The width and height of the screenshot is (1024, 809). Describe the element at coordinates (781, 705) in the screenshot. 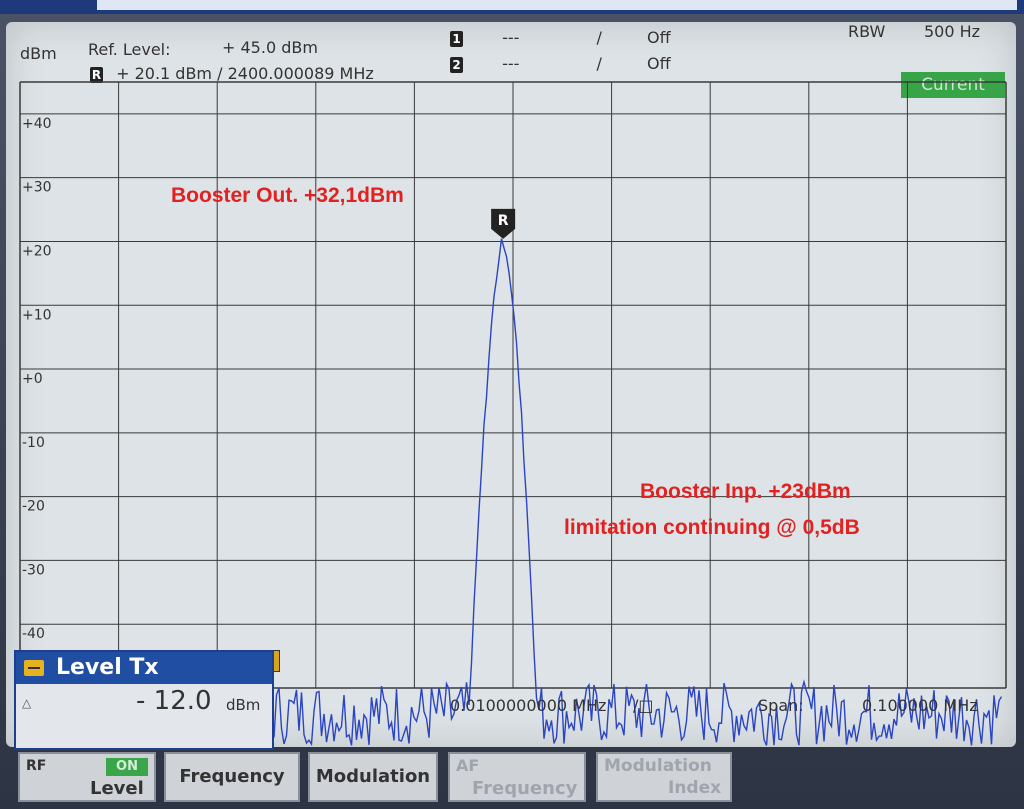

I see `span-label: Span:` at that location.